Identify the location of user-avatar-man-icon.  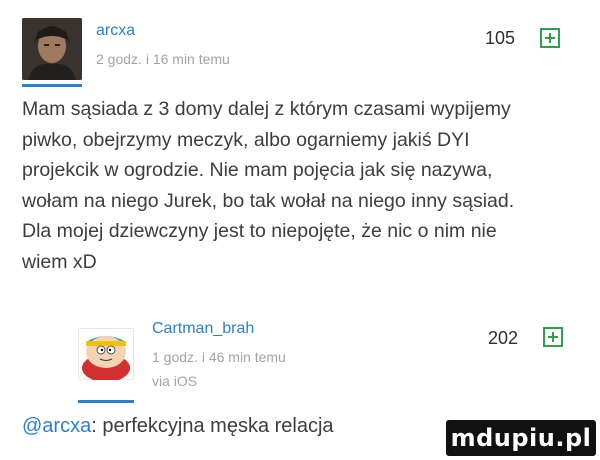
(52, 49).